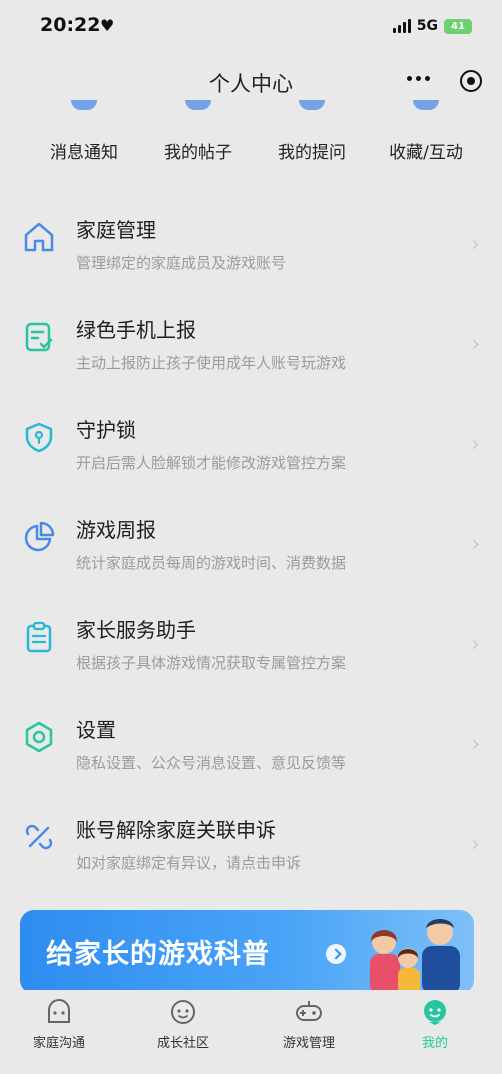 This screenshot has width=502, height=1074. What do you see at coordinates (39, 437) in the screenshot?
I see `shield-lock-icon` at bounding box center [39, 437].